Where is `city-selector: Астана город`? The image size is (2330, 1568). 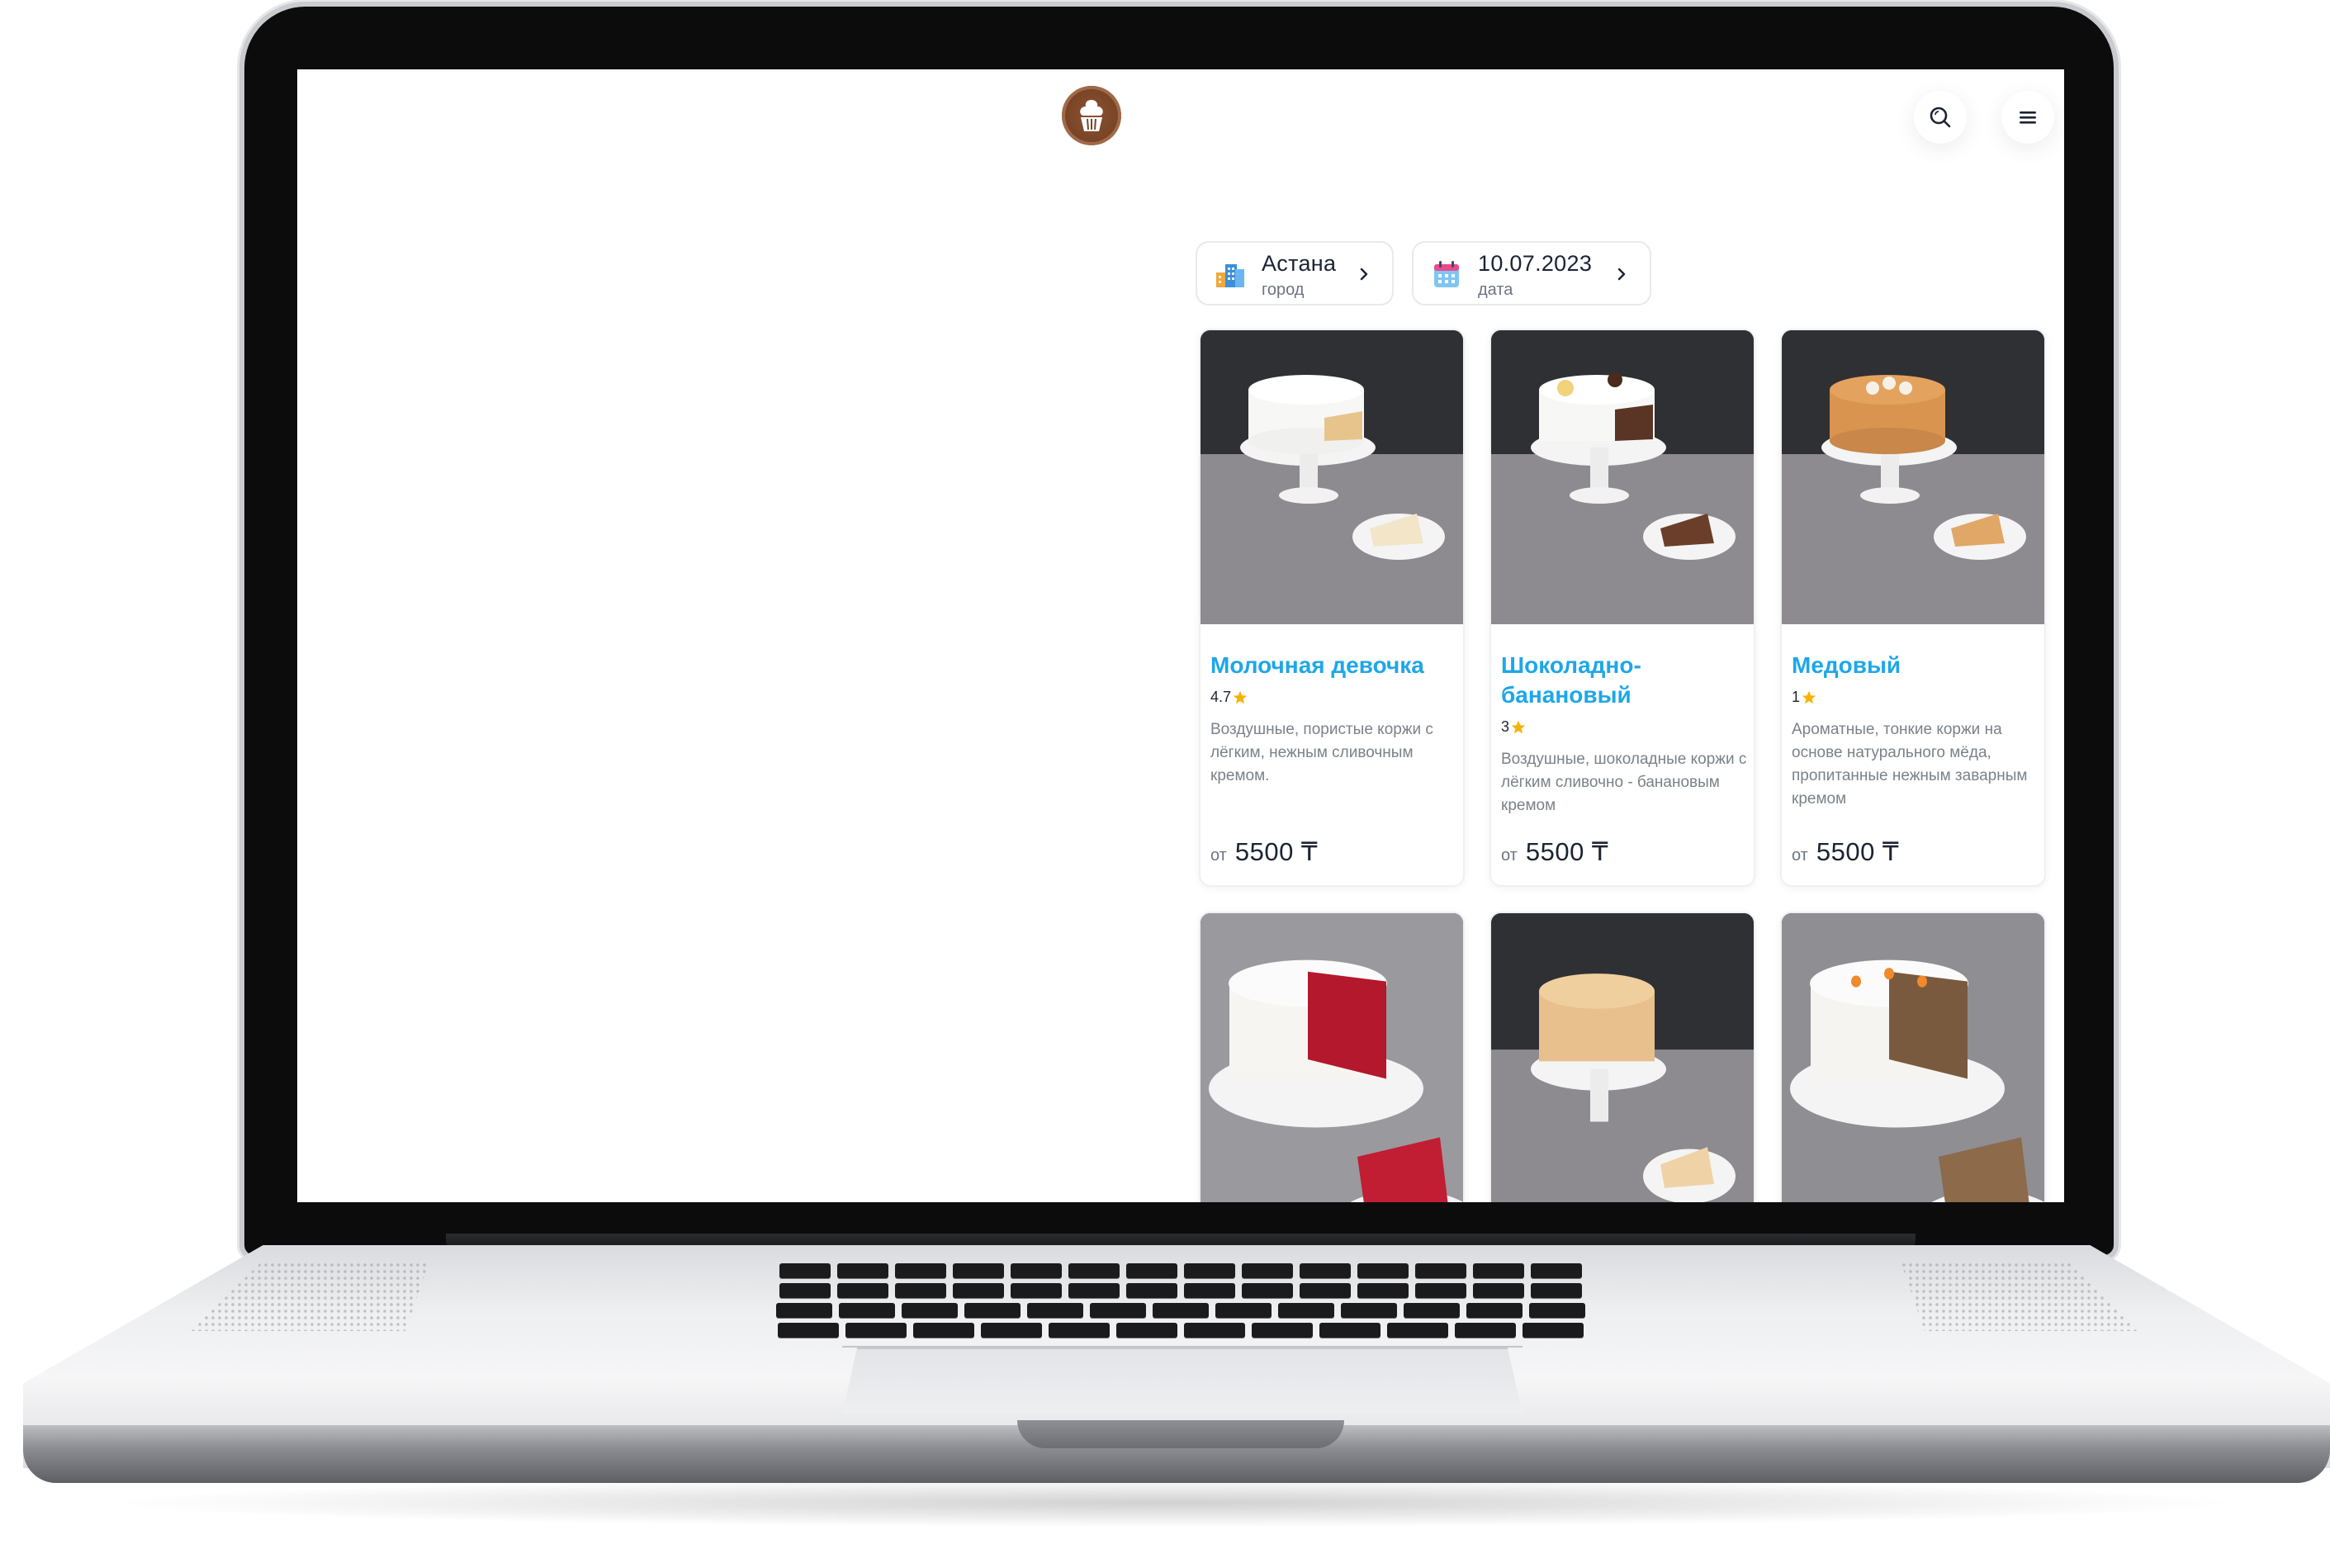 city-selector: Астана город is located at coordinates (1295, 273).